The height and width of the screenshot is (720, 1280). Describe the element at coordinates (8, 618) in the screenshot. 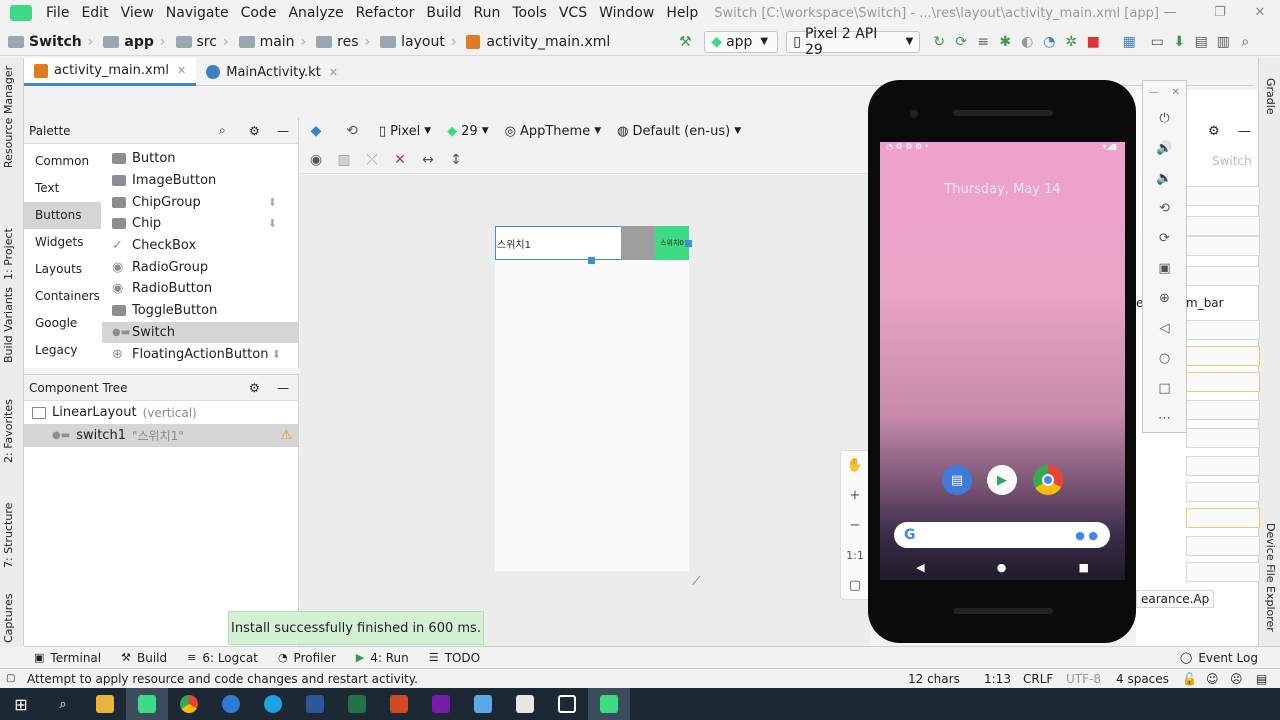

I see `captures-tab: Captures` at that location.